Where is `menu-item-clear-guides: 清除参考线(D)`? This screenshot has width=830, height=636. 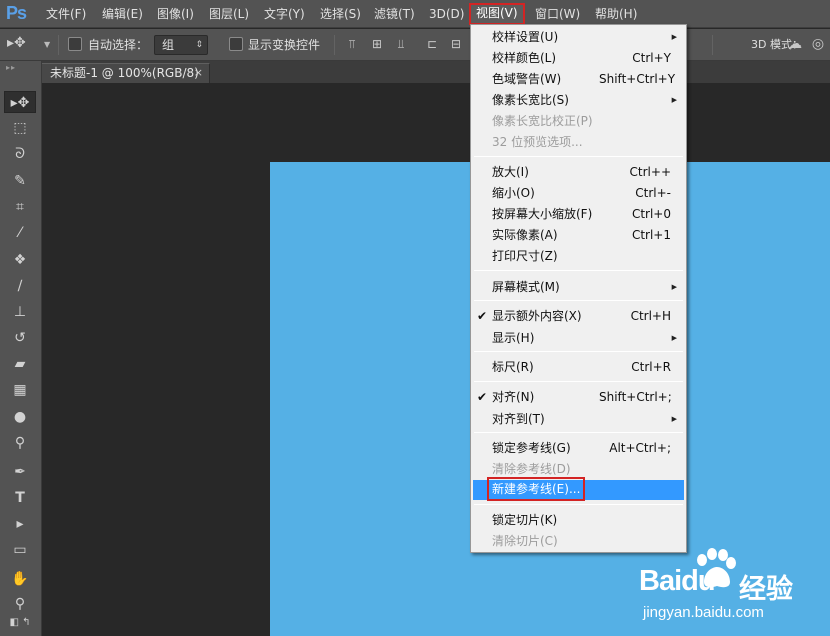
menu-item-clear-guides: 清除参考线(D) is located at coordinates (531, 469).